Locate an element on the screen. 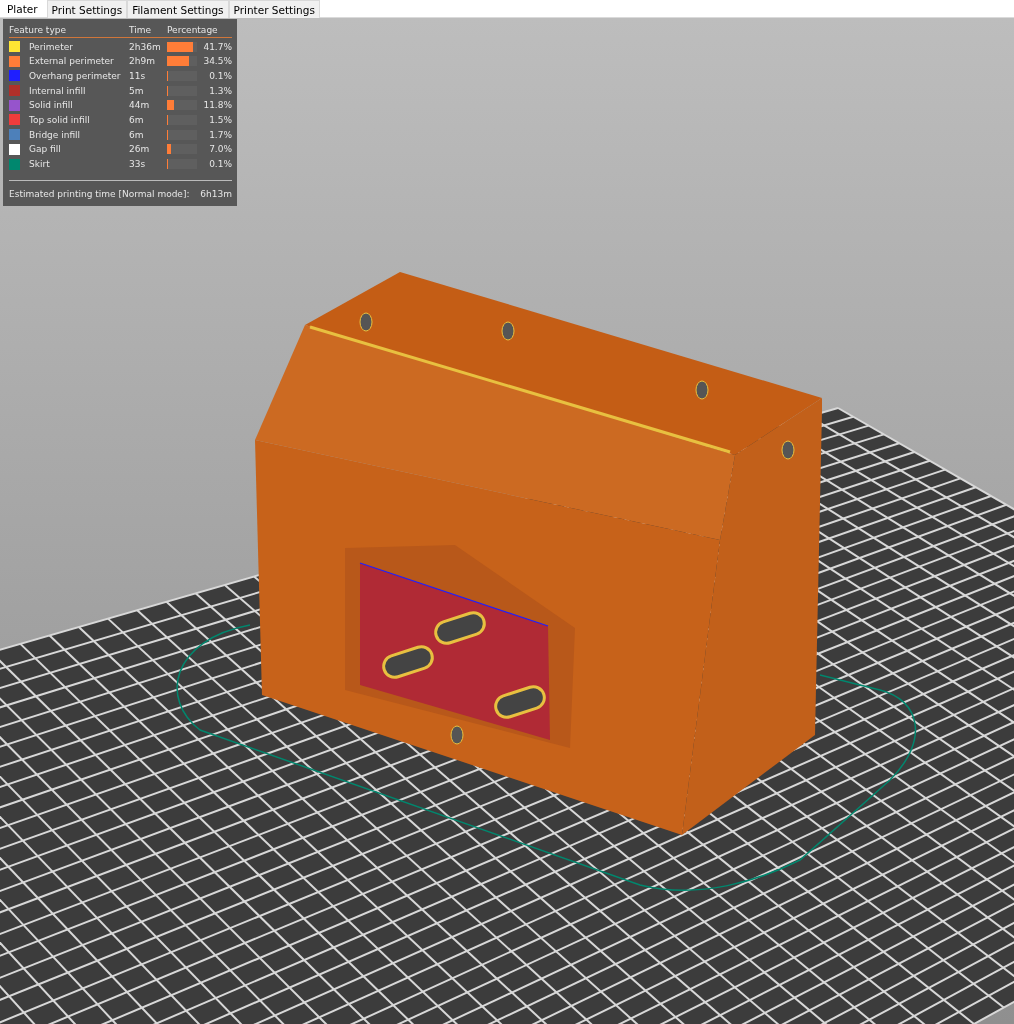 This screenshot has height=1024, width=1014. feature-name: Skirt is located at coordinates (40, 164).